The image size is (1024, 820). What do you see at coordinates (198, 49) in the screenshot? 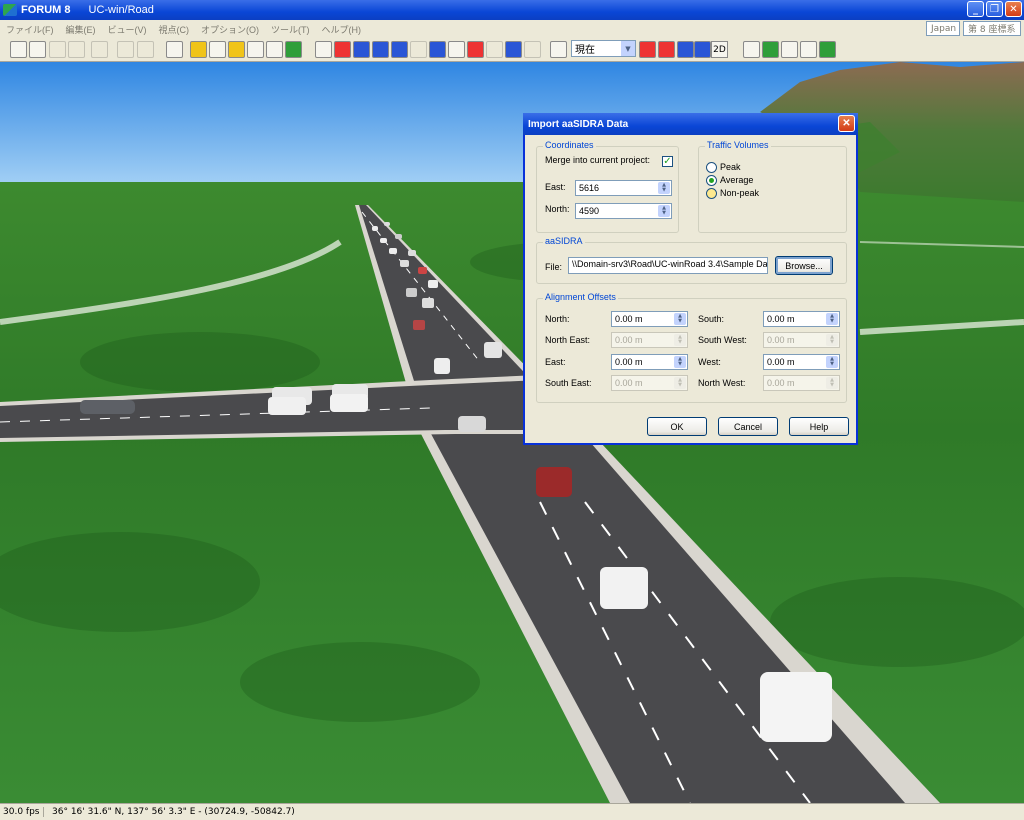
I see `terrain-icon` at bounding box center [198, 49].